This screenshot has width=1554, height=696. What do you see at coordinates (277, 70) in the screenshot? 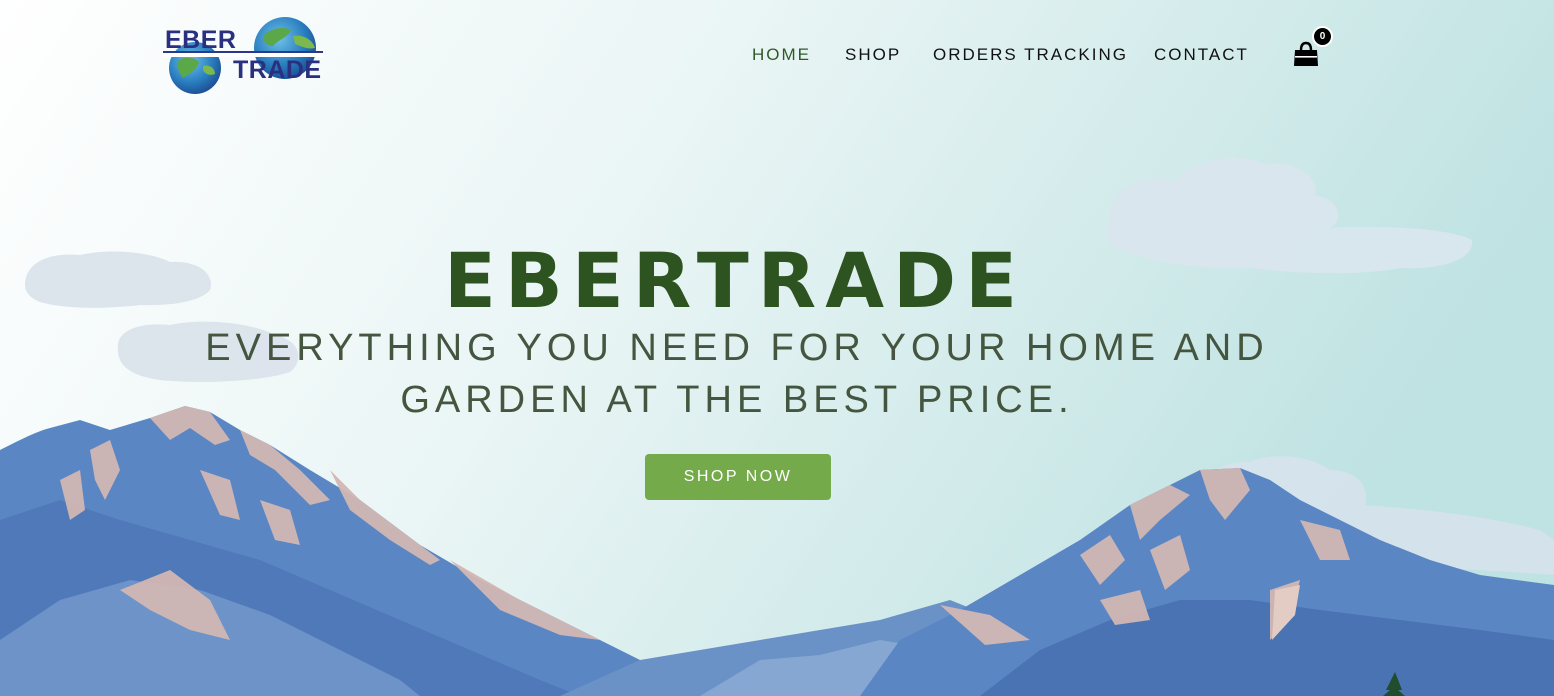
I see `logo-text-bottom: TRADE` at bounding box center [277, 70].